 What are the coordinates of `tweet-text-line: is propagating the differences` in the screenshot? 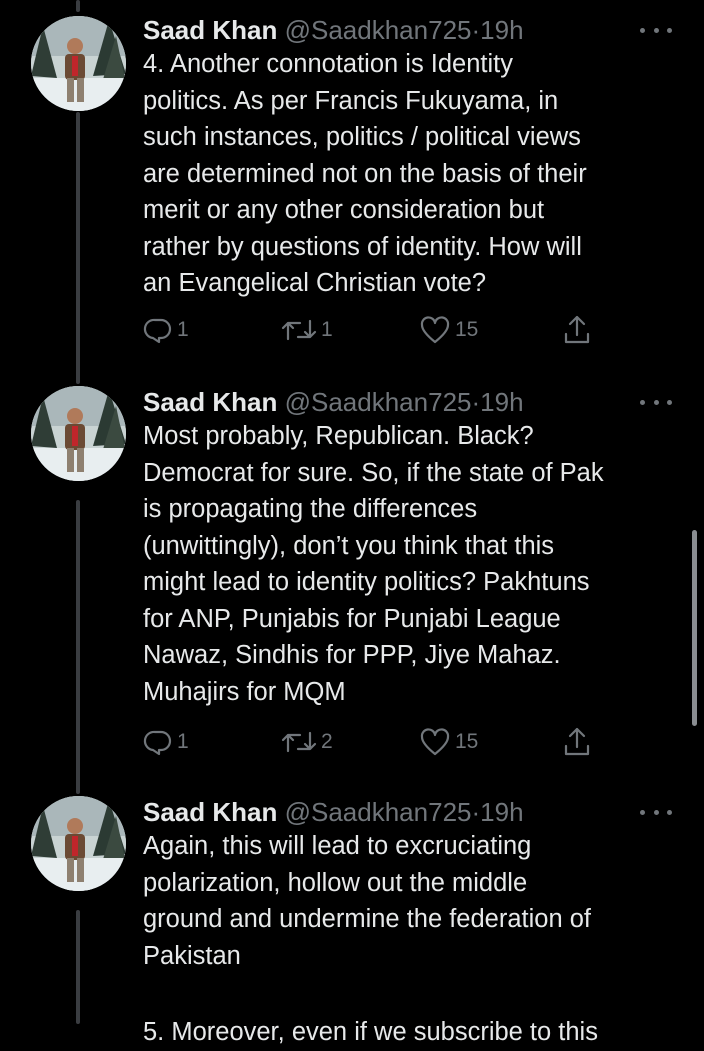 It's located at (310, 509).